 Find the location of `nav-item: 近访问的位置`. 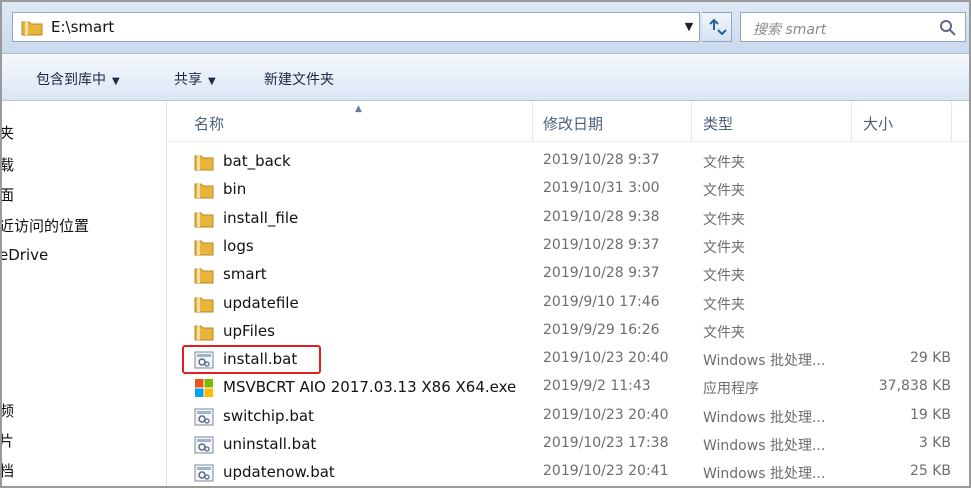

nav-item: 近访问的位置 is located at coordinates (45, 225).